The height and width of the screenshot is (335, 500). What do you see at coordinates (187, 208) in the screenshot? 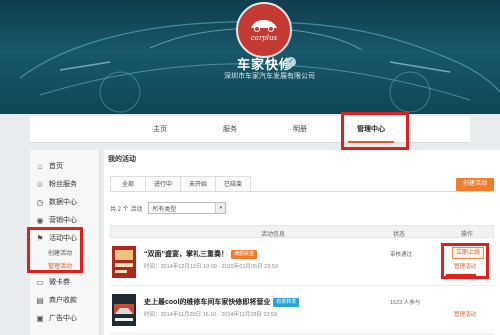
I see `type-filter-select: 所有类型 ▾` at bounding box center [187, 208].